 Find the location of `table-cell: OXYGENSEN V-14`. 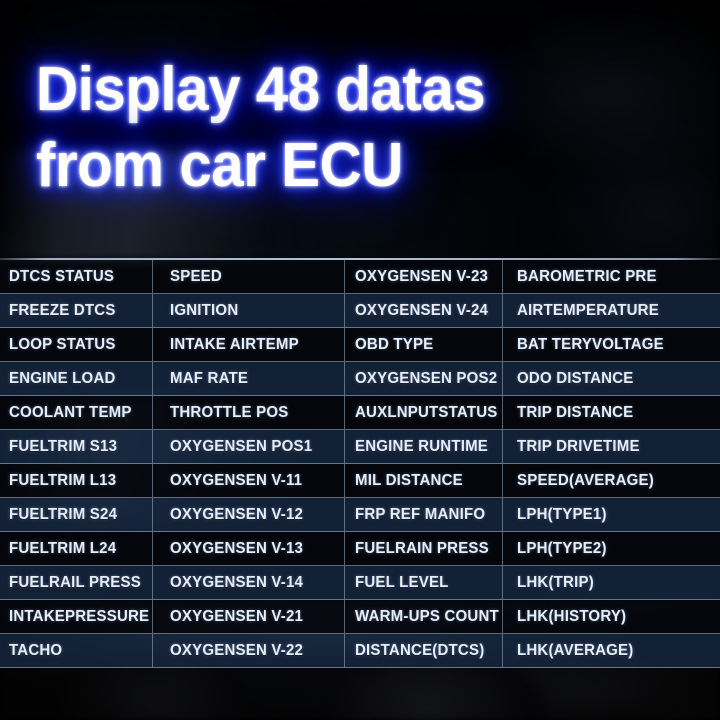

table-cell: OXYGENSEN V-14 is located at coordinates (248, 582).